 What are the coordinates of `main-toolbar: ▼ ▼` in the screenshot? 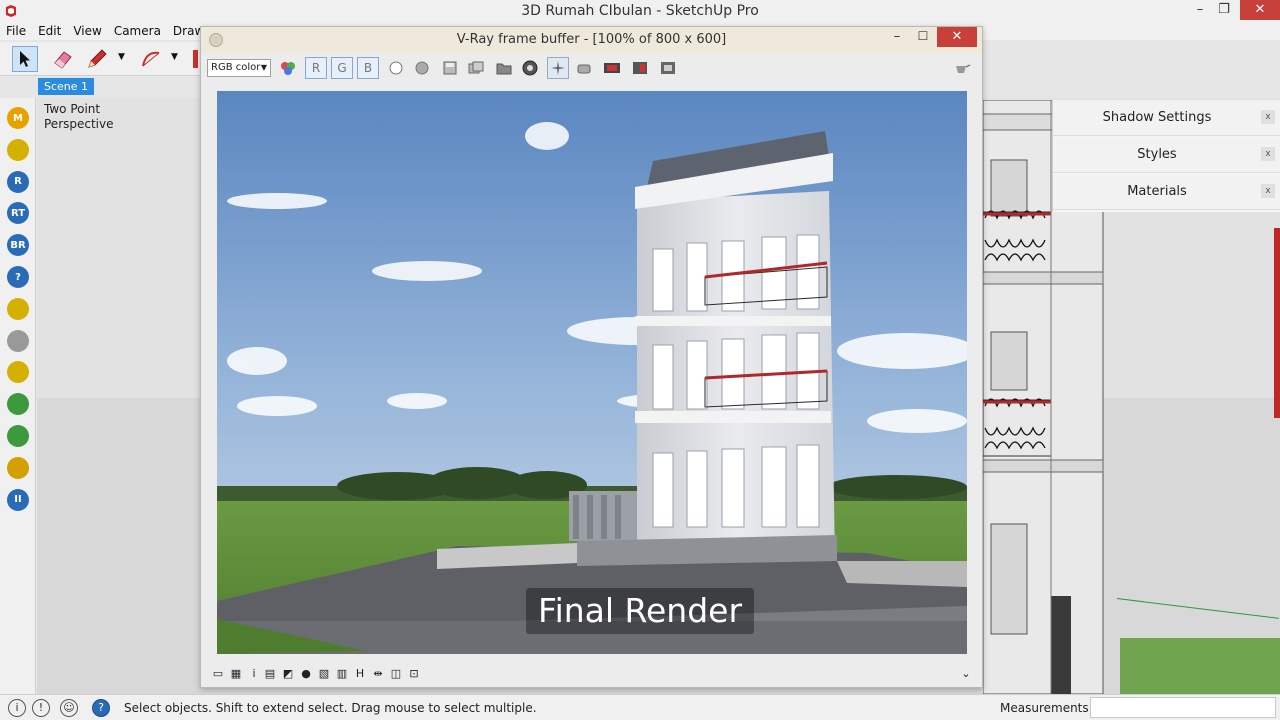 It's located at (100, 59).